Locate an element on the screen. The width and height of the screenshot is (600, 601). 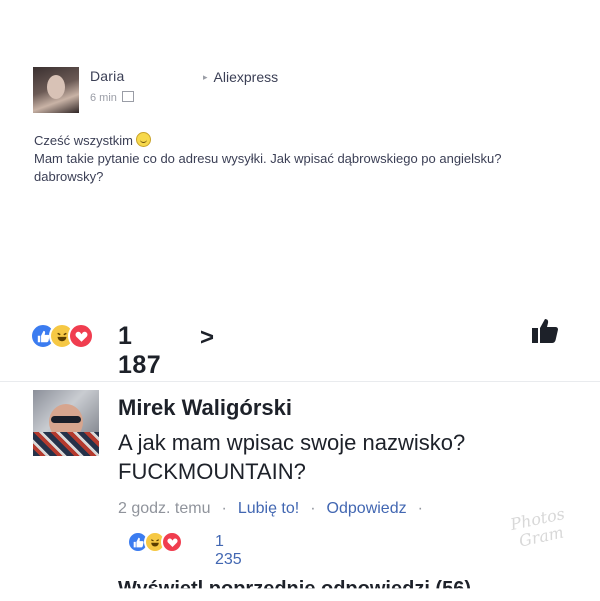
post-text-line1: Cześć wszystkim is located at coordinates (83, 140).